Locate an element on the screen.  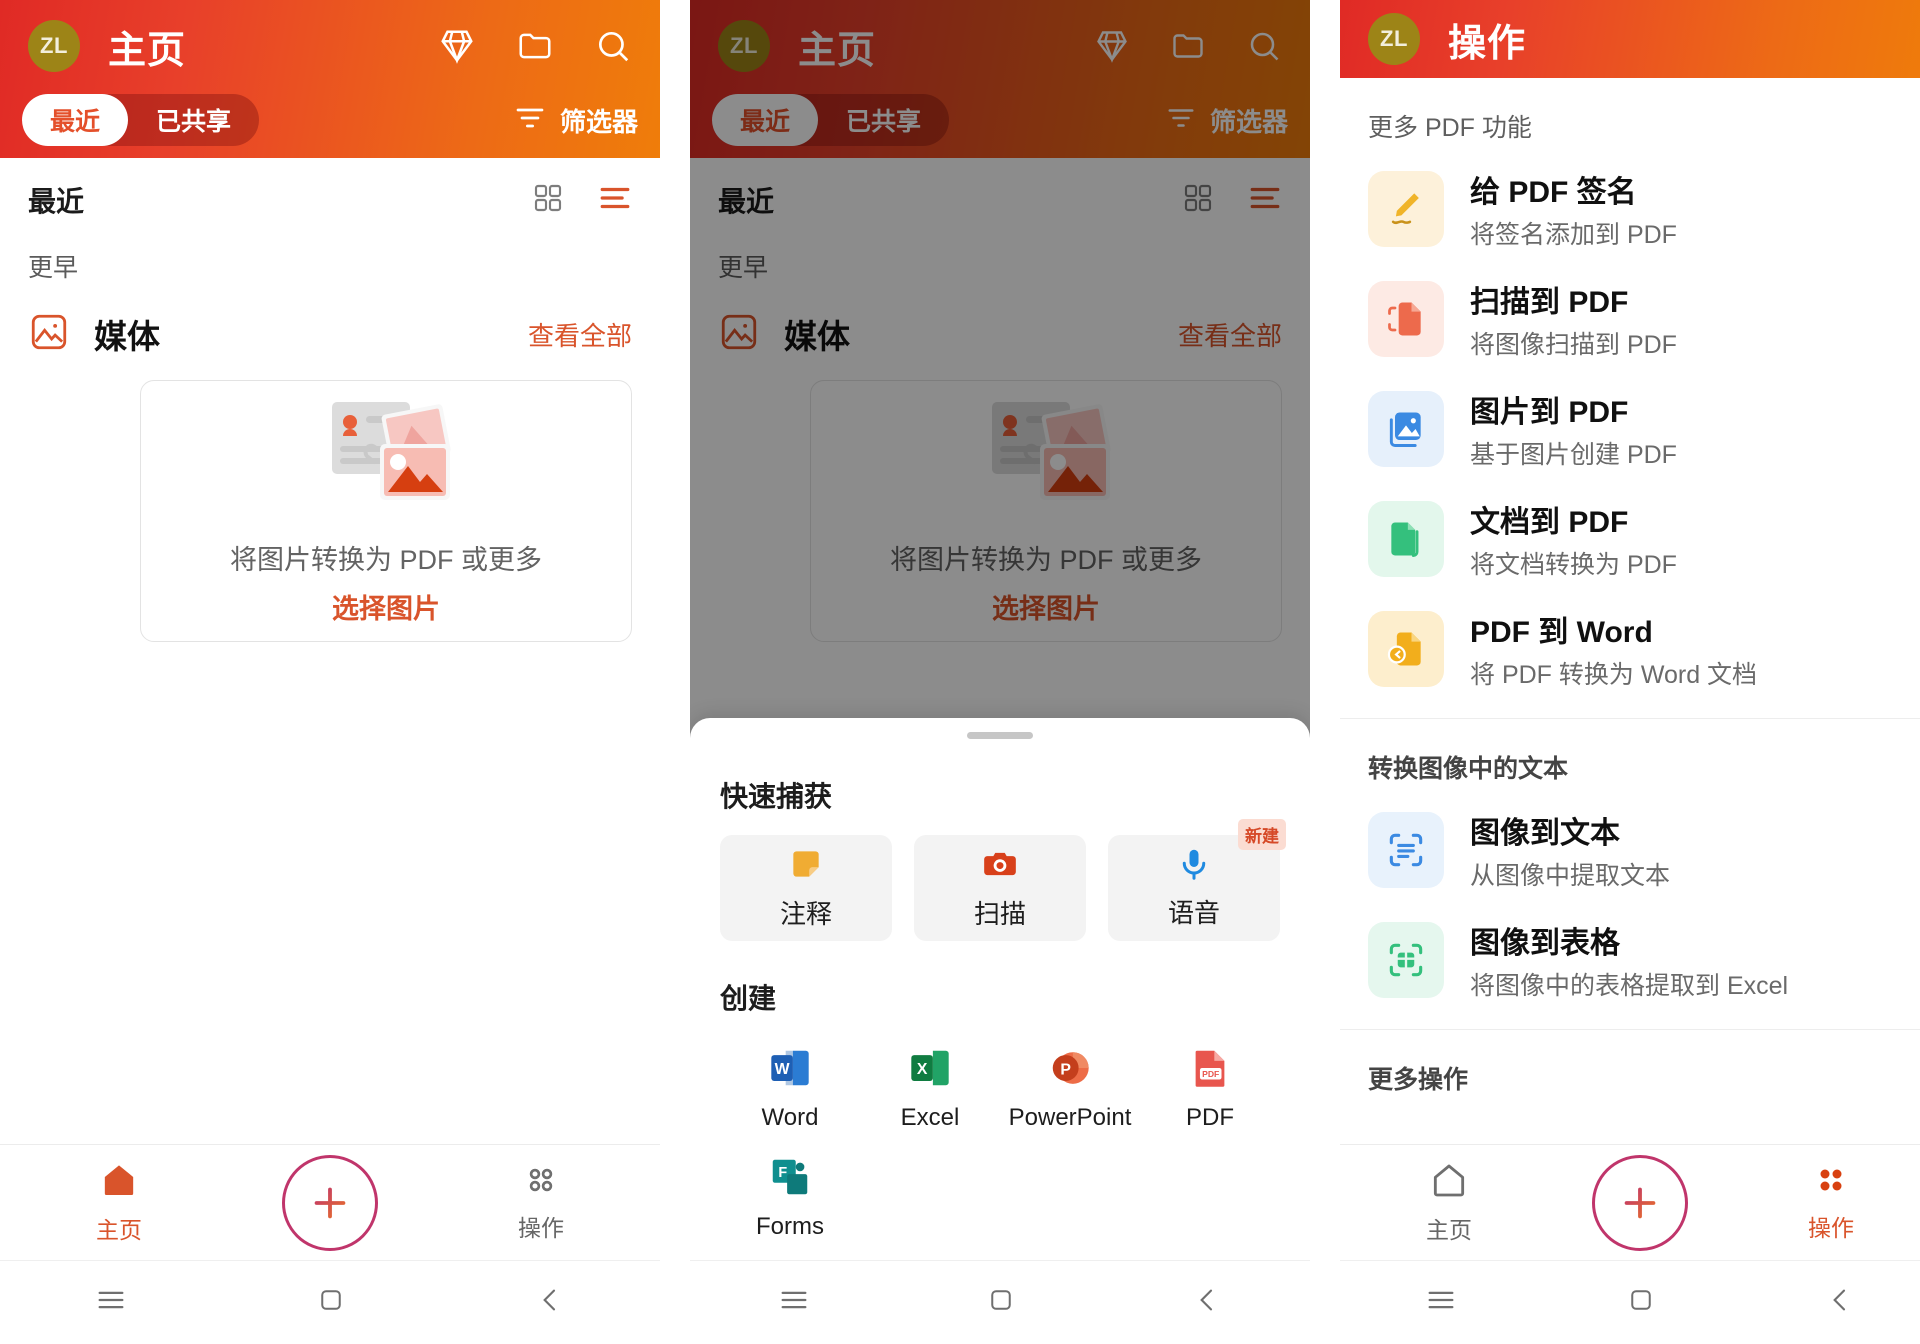
appbar-bottom-row: 最近 已共享 筛选器 is located at coordinates (1000, 125).